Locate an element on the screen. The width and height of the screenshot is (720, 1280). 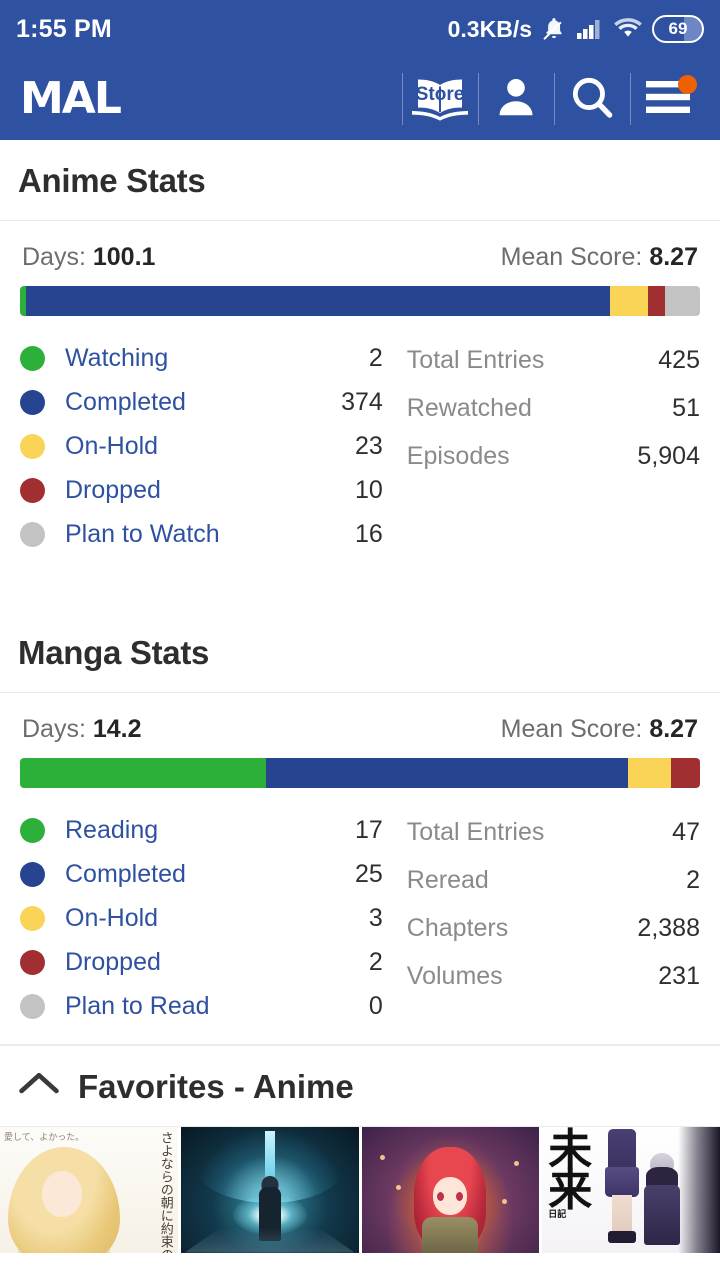
legend-row: Completed 25 is located at coordinates (210, 874).